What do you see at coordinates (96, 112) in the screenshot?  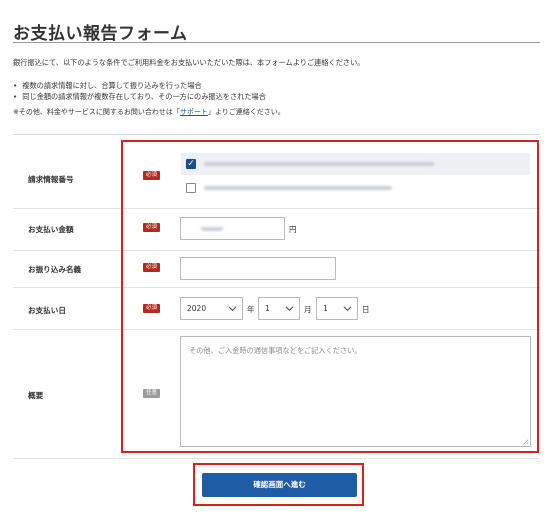 I see `support-note-prefix: ※その他、料金やサービスに関するお問い合わせは「` at bounding box center [96, 112].